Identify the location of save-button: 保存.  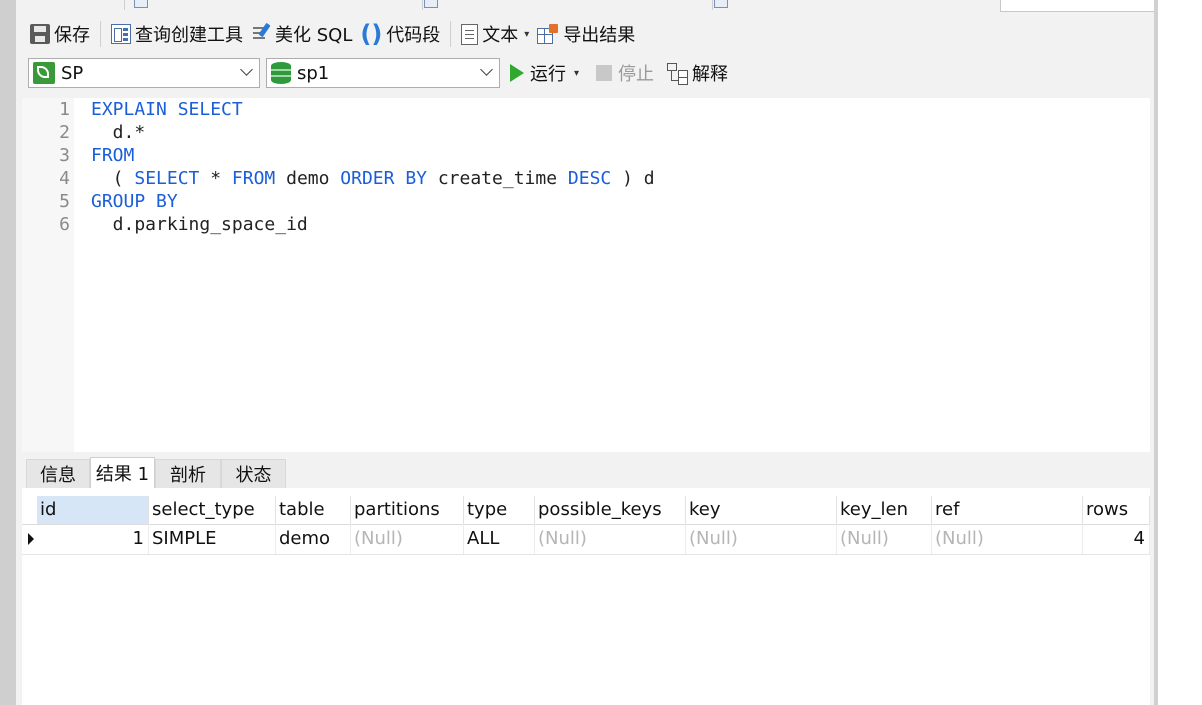
(60, 34).